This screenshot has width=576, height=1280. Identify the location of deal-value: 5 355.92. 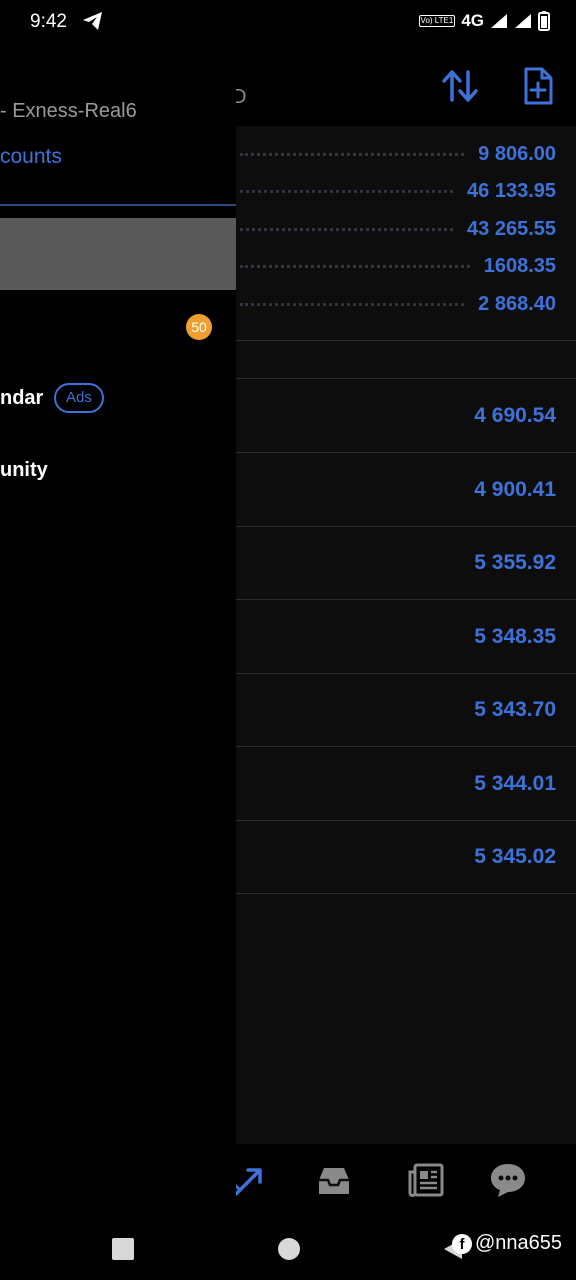
(515, 563).